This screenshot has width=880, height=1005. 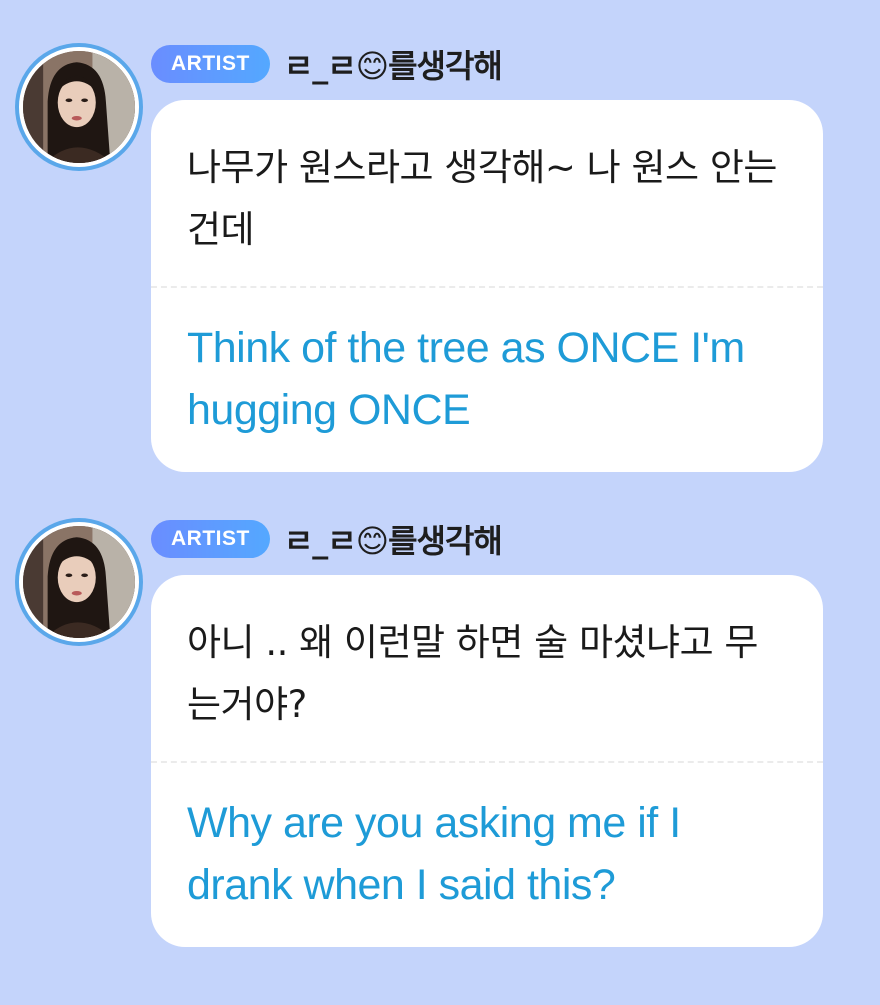 I want to click on original-message-text: 아니 .. 왜 이런말 하면 술 마셨냐고 무는거야?, so click(x=472, y=673).